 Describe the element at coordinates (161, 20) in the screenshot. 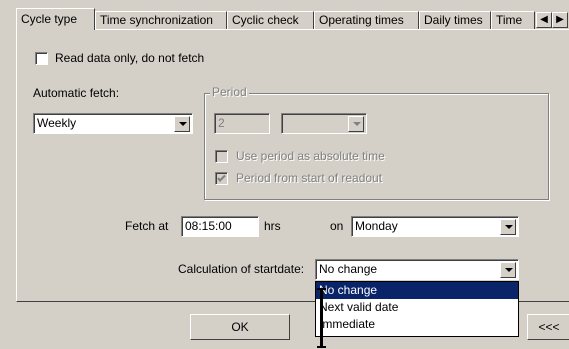

I see `tab-time-synchronization: Time synchronization` at that location.